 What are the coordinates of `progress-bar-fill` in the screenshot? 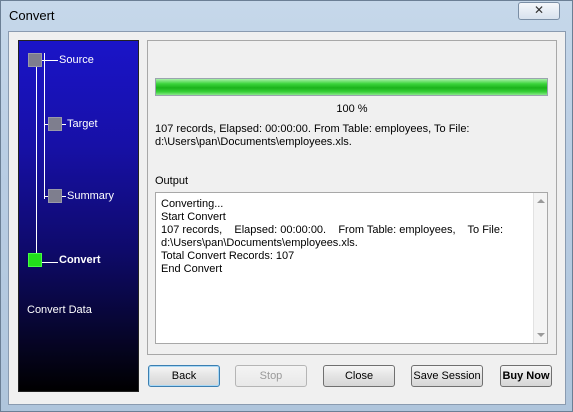 It's located at (351, 87).